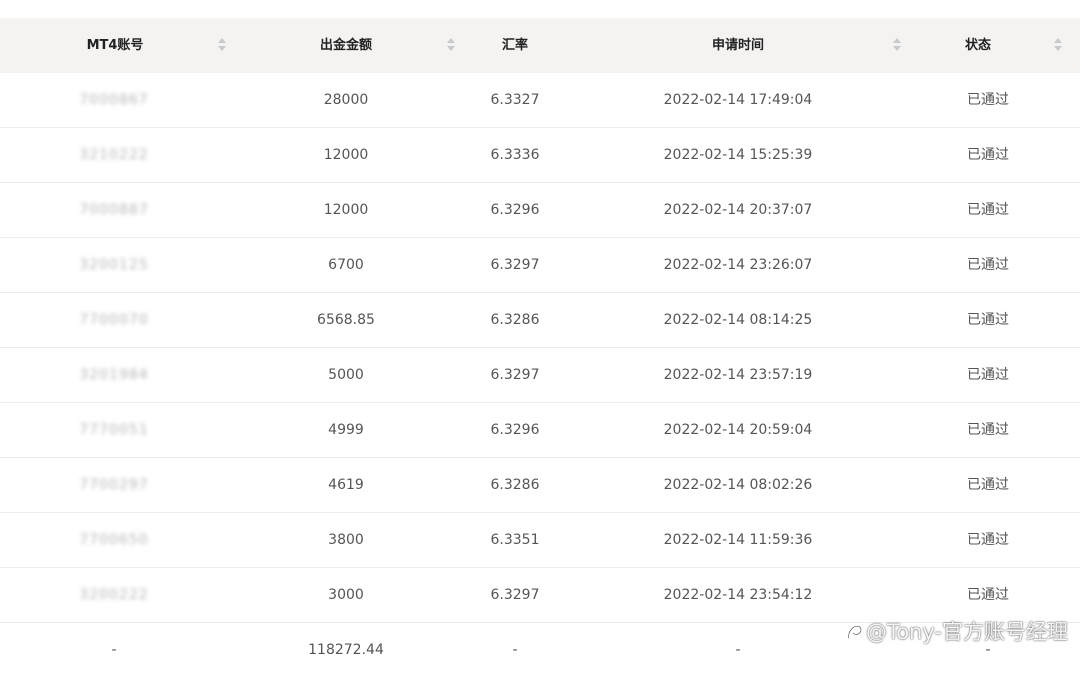 The width and height of the screenshot is (1080, 676). What do you see at coordinates (738, 430) in the screenshot?
I see `row-time-cell: 2022-02-14 20:59:04` at bounding box center [738, 430].